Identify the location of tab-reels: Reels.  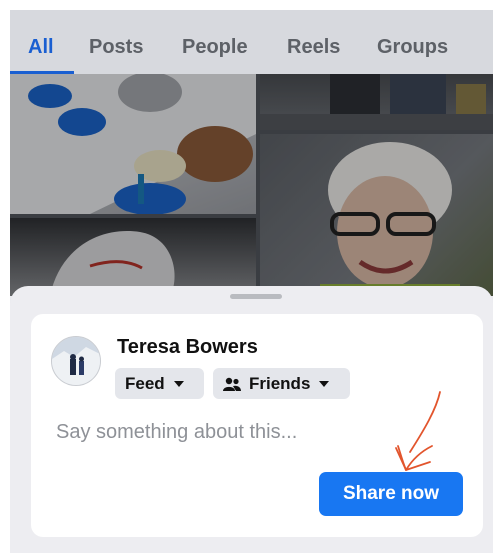
(313, 47).